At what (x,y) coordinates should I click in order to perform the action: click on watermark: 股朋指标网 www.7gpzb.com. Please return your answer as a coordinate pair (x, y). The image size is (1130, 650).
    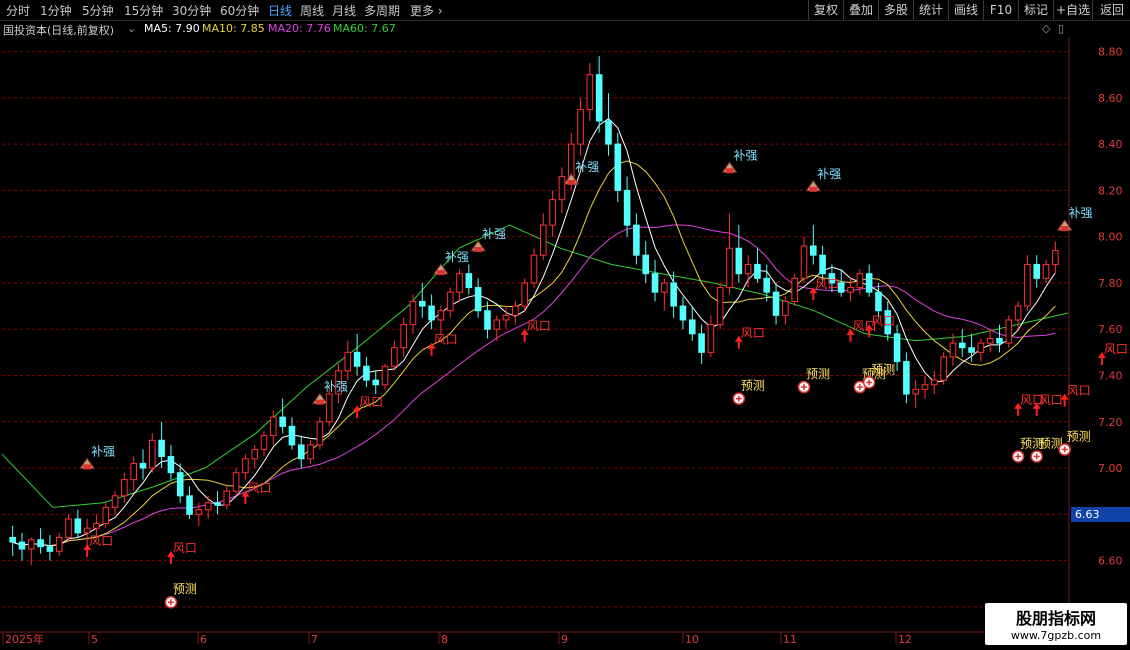
    Looking at the image, I should click on (1056, 624).